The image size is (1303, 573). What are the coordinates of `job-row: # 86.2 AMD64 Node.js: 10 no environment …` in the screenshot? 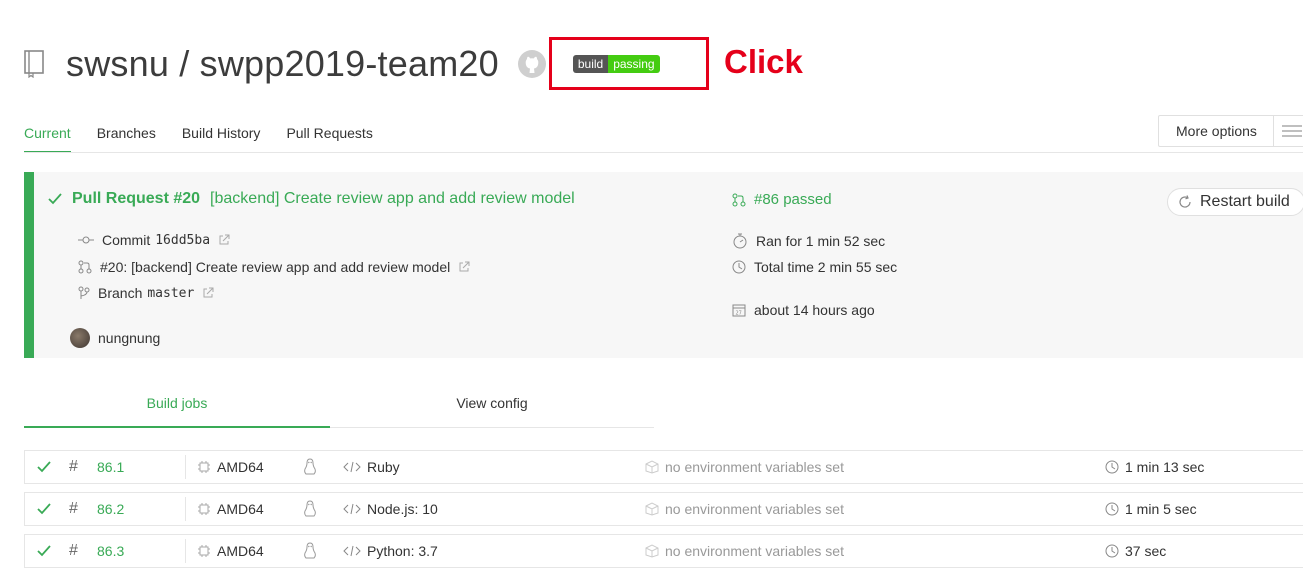 It's located at (663, 509).